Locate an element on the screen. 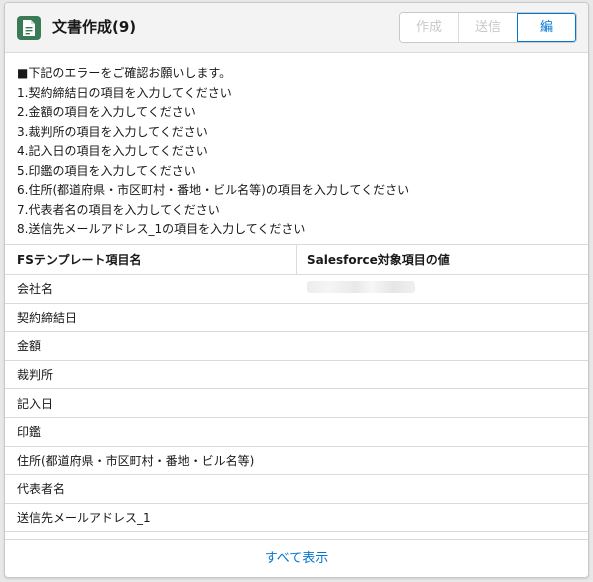 The height and width of the screenshot is (582, 593). table-row: 会社名 is located at coordinates (296, 289).